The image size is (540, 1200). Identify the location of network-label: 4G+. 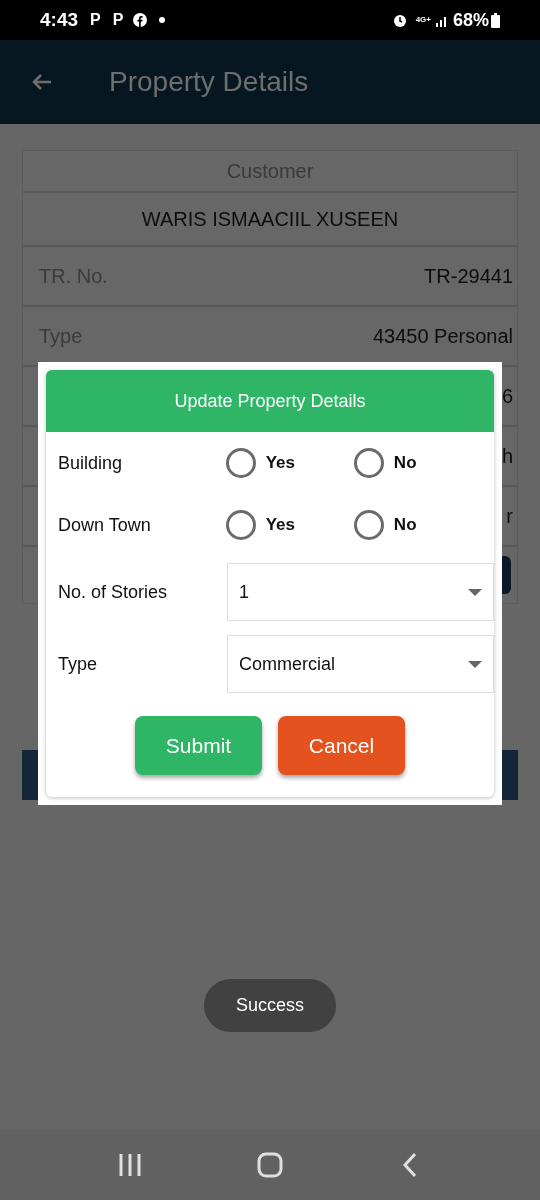
(423, 20).